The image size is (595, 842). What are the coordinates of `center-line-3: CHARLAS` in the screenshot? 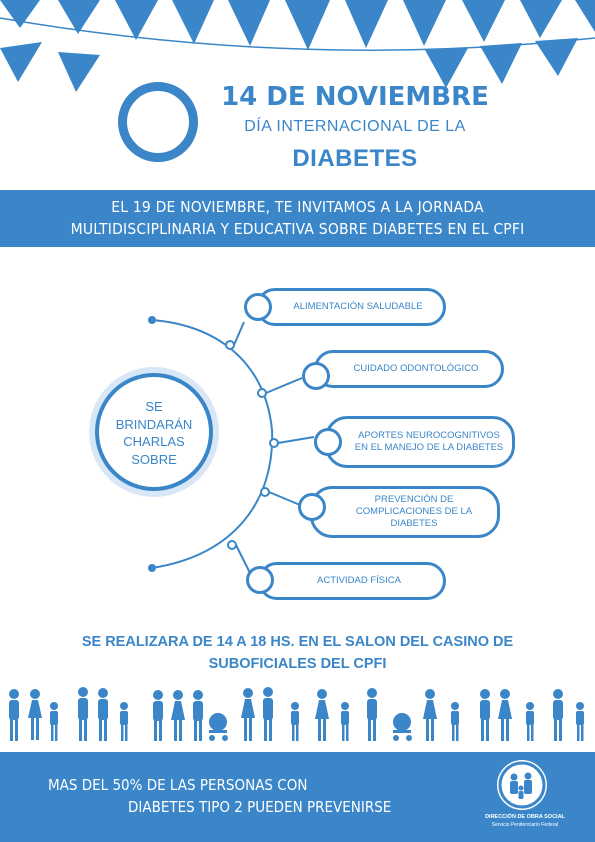 It's located at (154, 441).